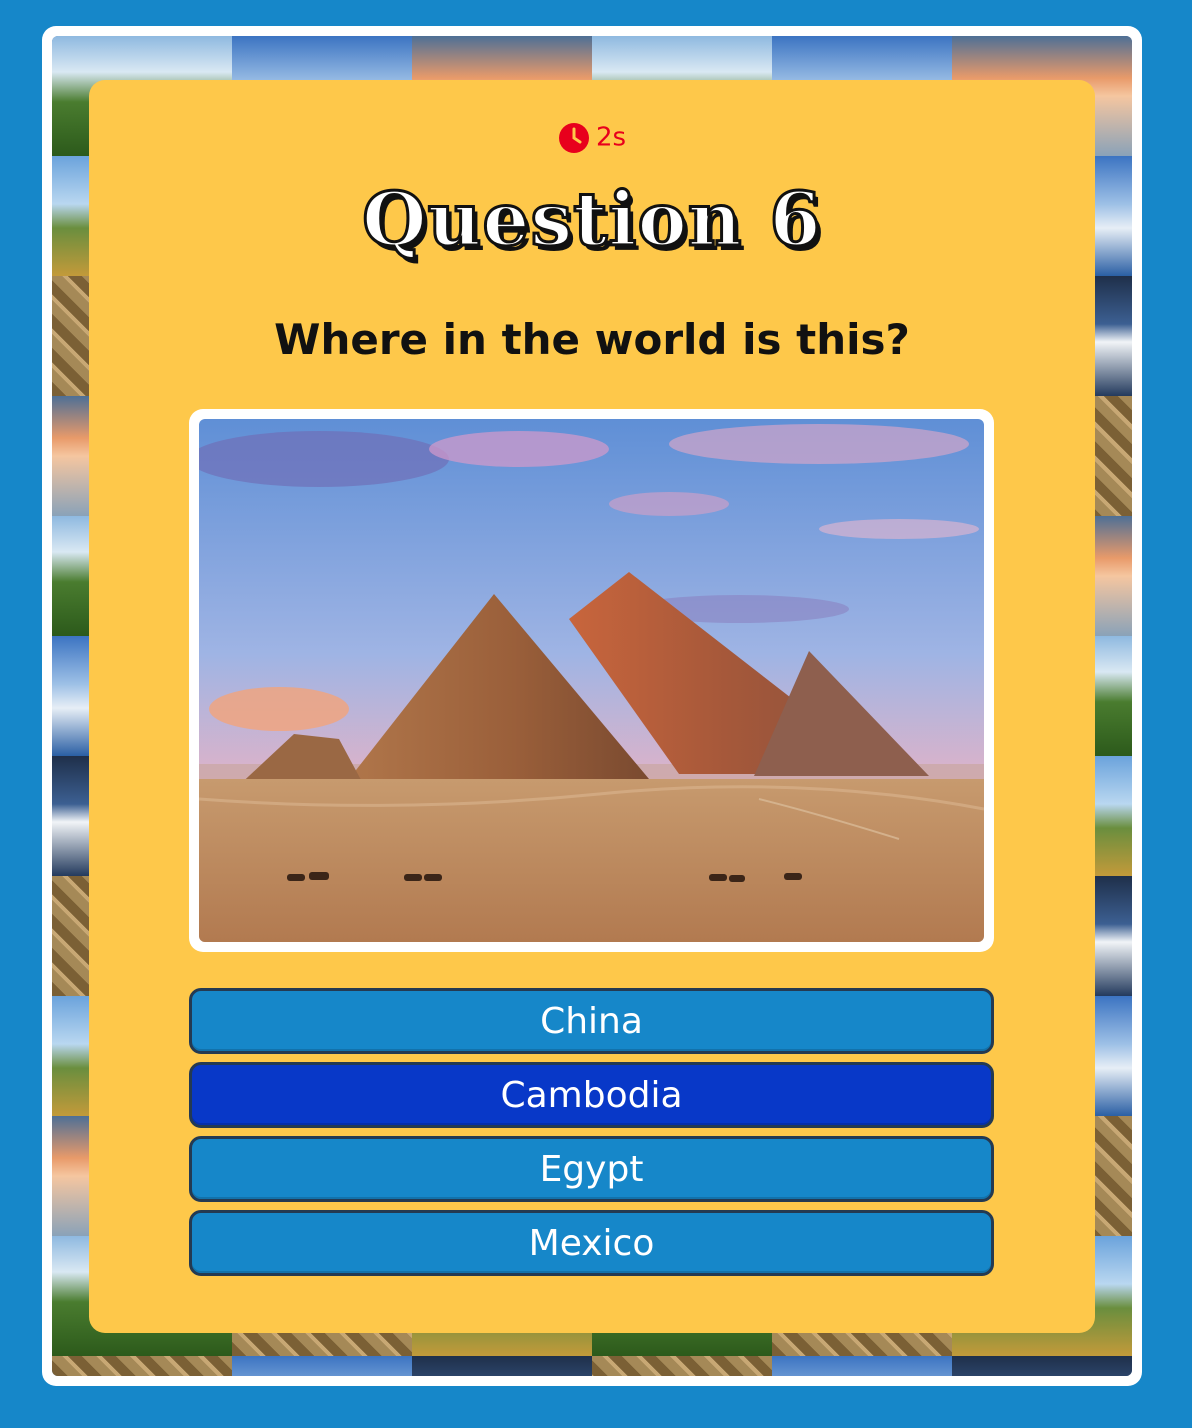 Image resolution: width=1192 pixels, height=1428 pixels. What do you see at coordinates (592, 339) in the screenshot?
I see `question-prompt: Where in the world is this?` at bounding box center [592, 339].